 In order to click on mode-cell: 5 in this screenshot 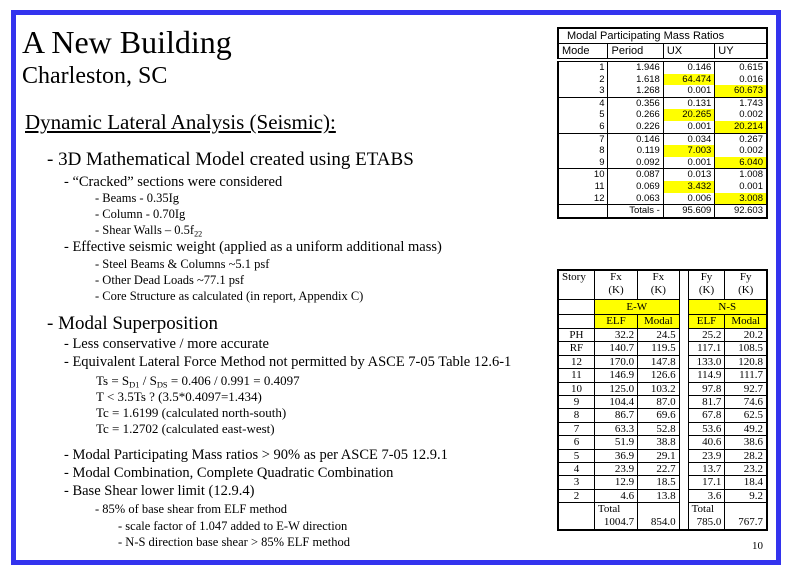, I will do `click(602, 115)`.